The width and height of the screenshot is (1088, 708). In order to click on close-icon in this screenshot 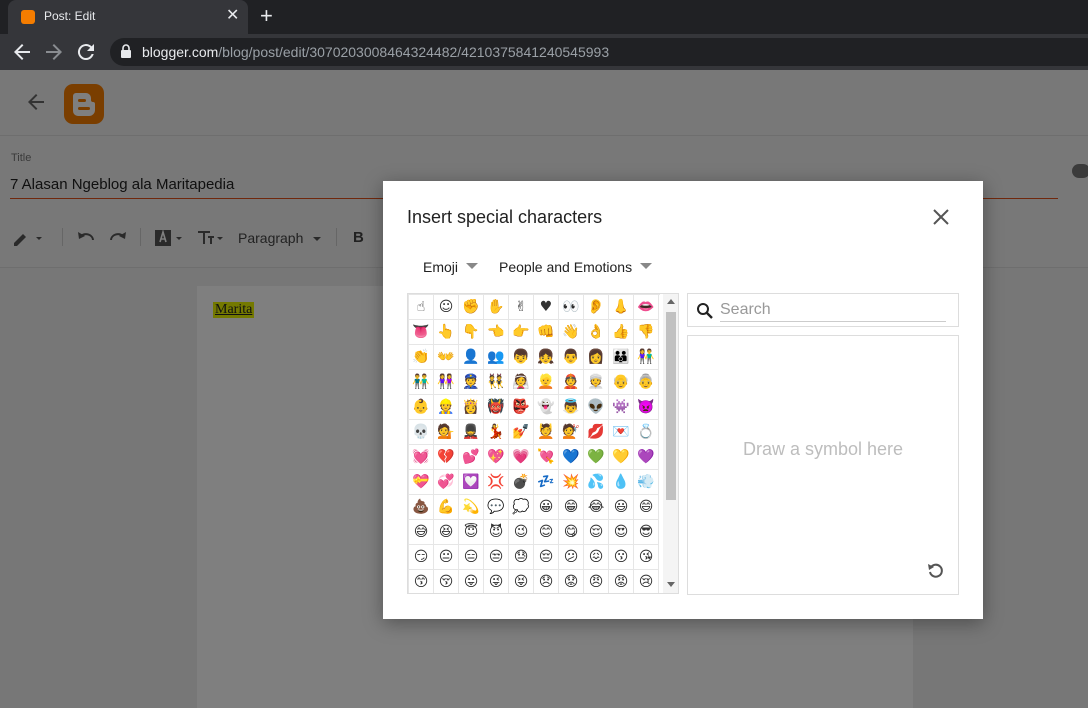, I will do `click(941, 217)`.